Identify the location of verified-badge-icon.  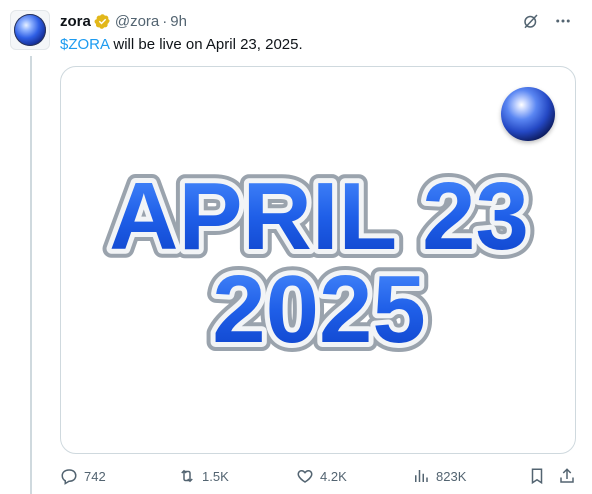
(102, 21).